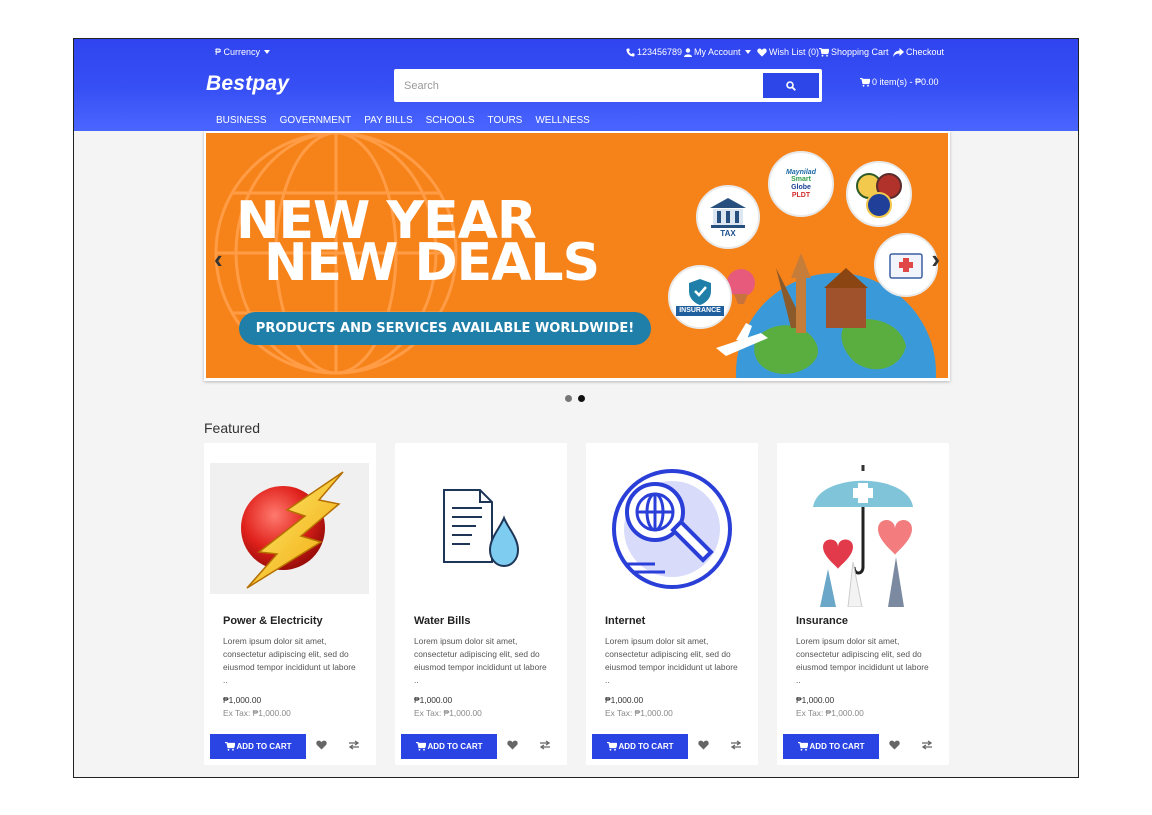 The height and width of the screenshot is (815, 1152). Describe the element at coordinates (905, 82) in the screenshot. I see `cart-summary-label: 0 item(s) - ₱0.00` at that location.